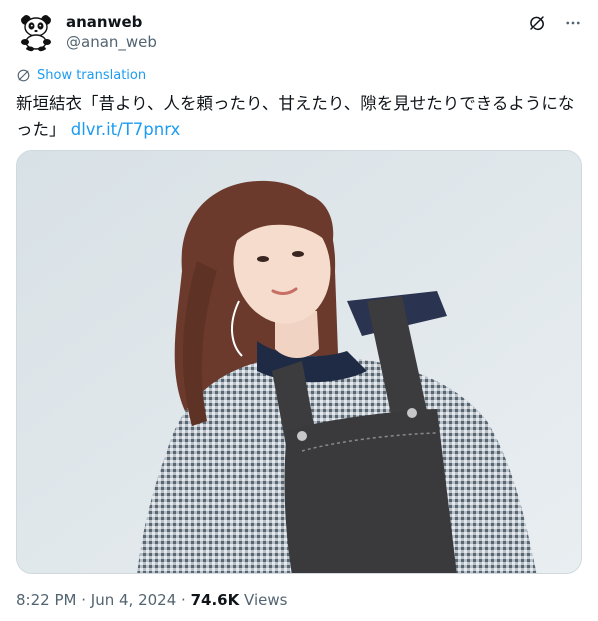 The image size is (598, 621). I want to click on top-actions, so click(555, 23).